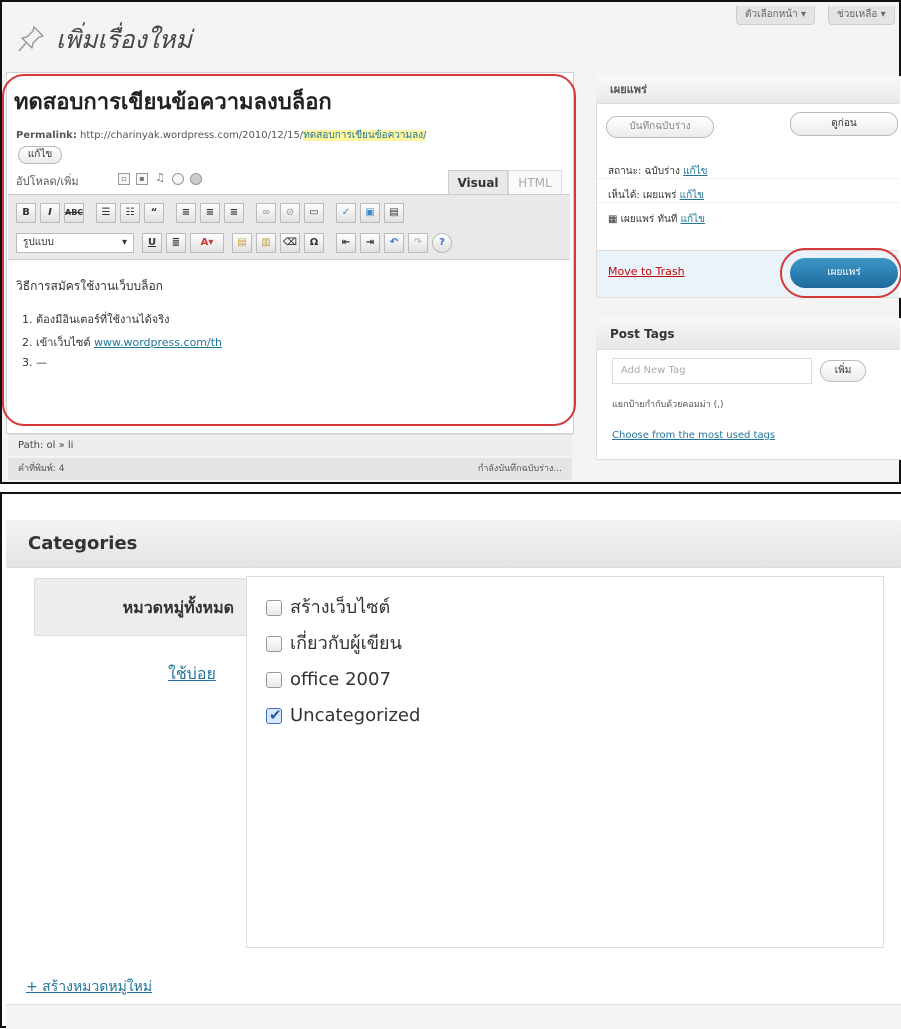 This screenshot has width=901, height=1029. I want to click on calendar-icon: ▦, so click(613, 219).